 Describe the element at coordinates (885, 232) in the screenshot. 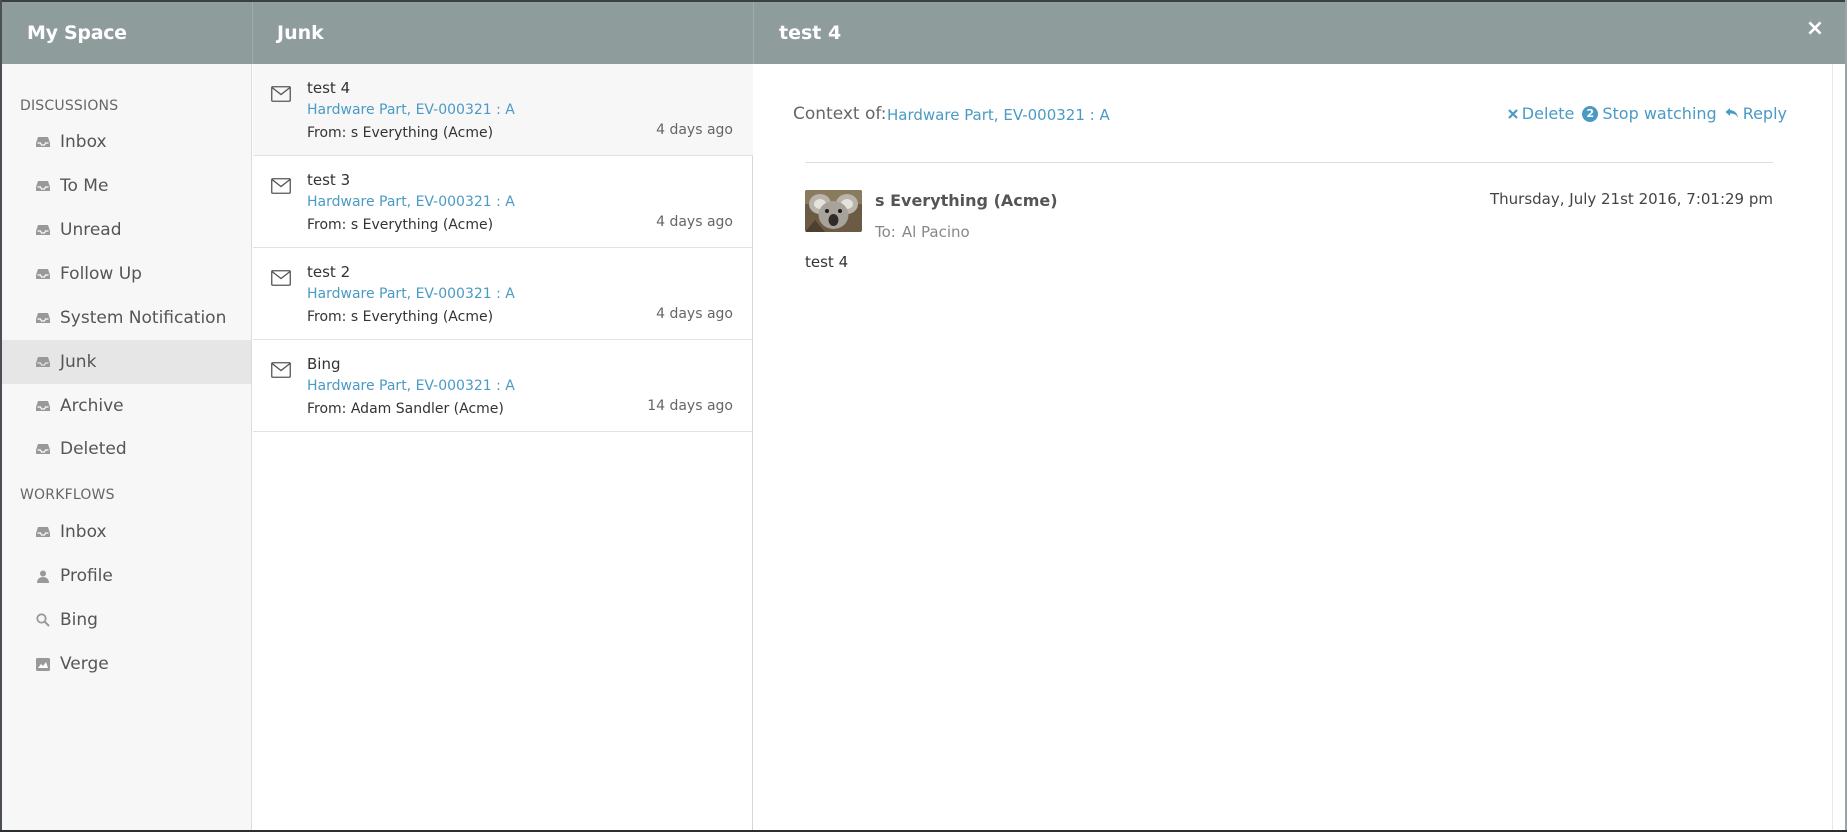

I see `to-label: To:` at that location.